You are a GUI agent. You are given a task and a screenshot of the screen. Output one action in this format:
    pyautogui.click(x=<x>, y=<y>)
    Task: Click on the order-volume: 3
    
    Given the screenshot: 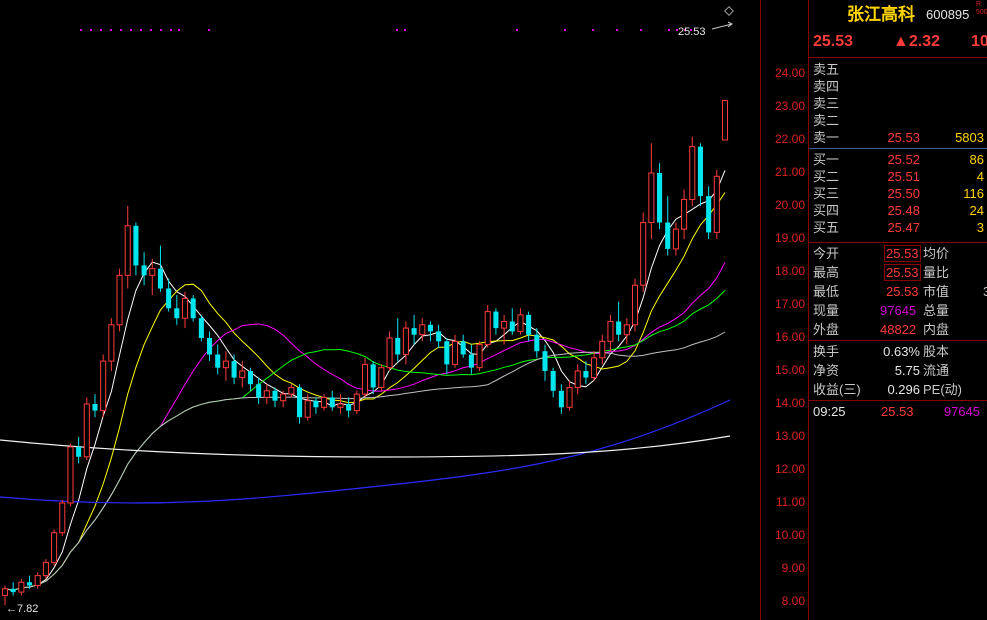 What is the action you would take?
    pyautogui.click(x=980, y=227)
    